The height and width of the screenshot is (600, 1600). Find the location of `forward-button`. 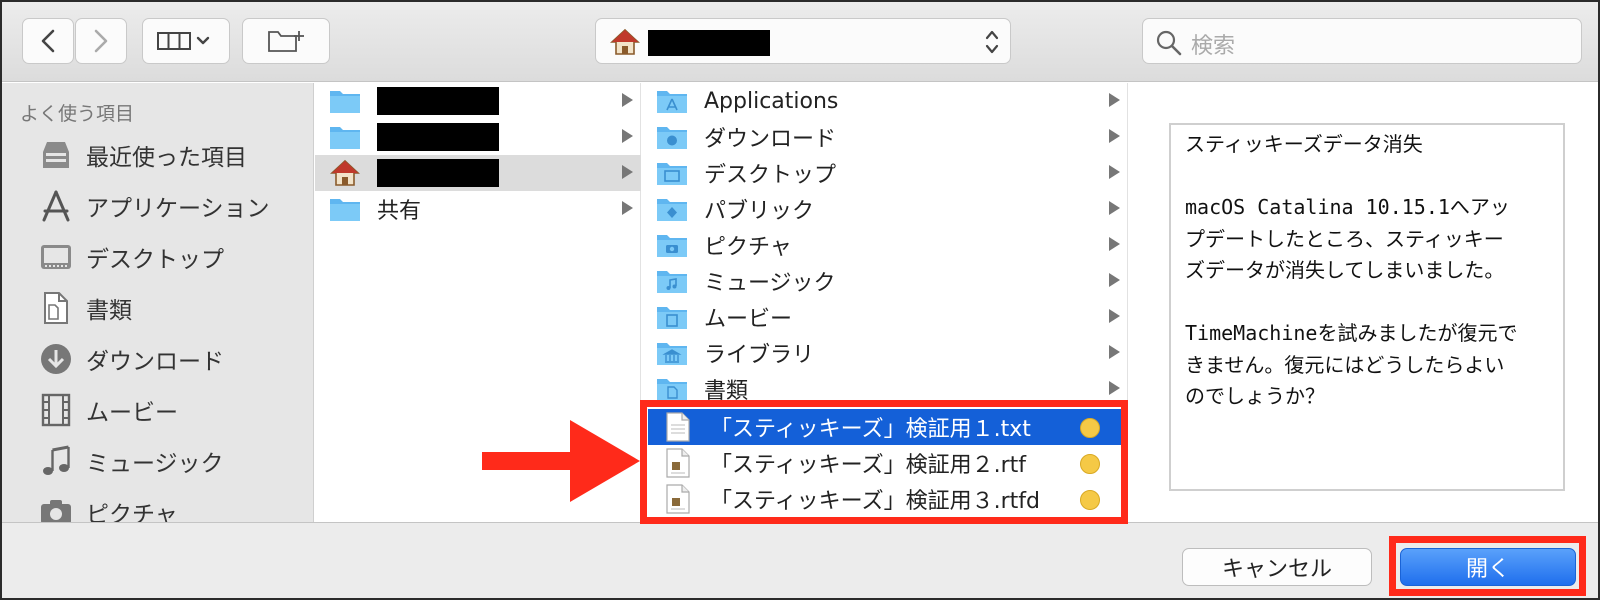

forward-button is located at coordinates (101, 41).